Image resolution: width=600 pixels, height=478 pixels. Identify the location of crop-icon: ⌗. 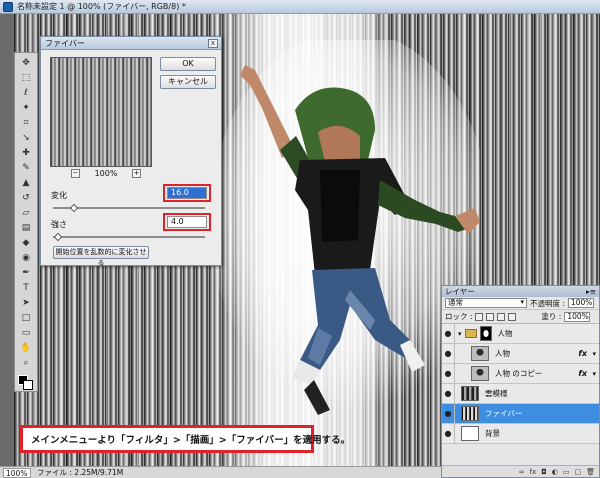
(26, 123).